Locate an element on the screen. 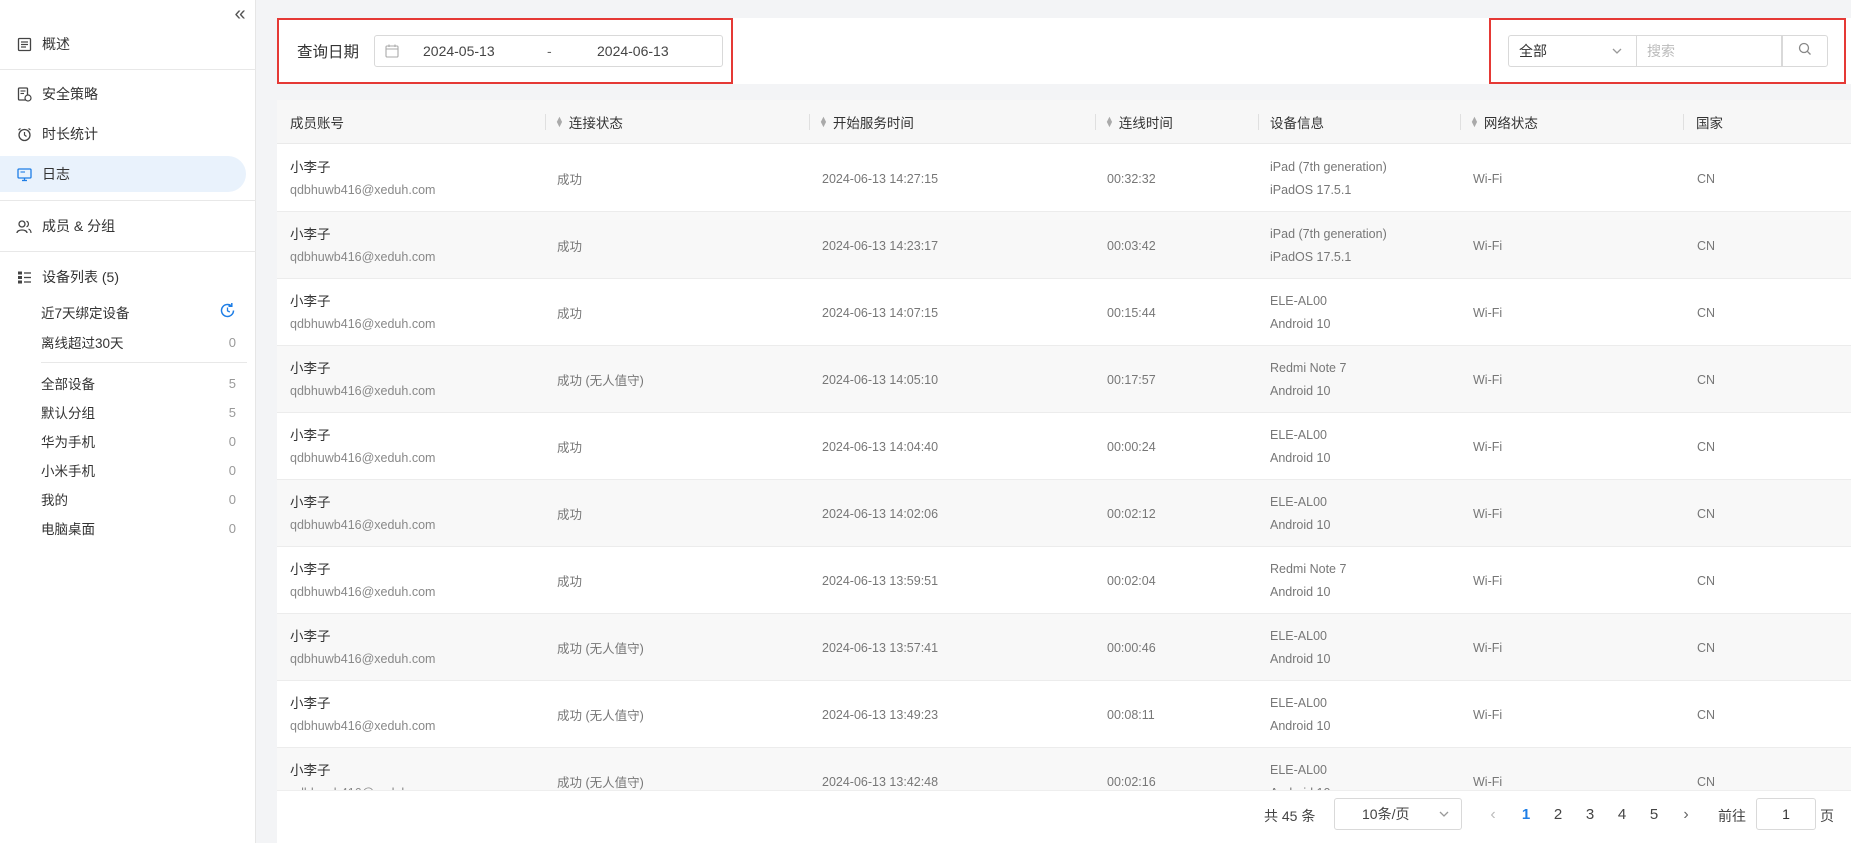  cell-connection-status: 成功 (无人值守) is located at coordinates (600, 649).